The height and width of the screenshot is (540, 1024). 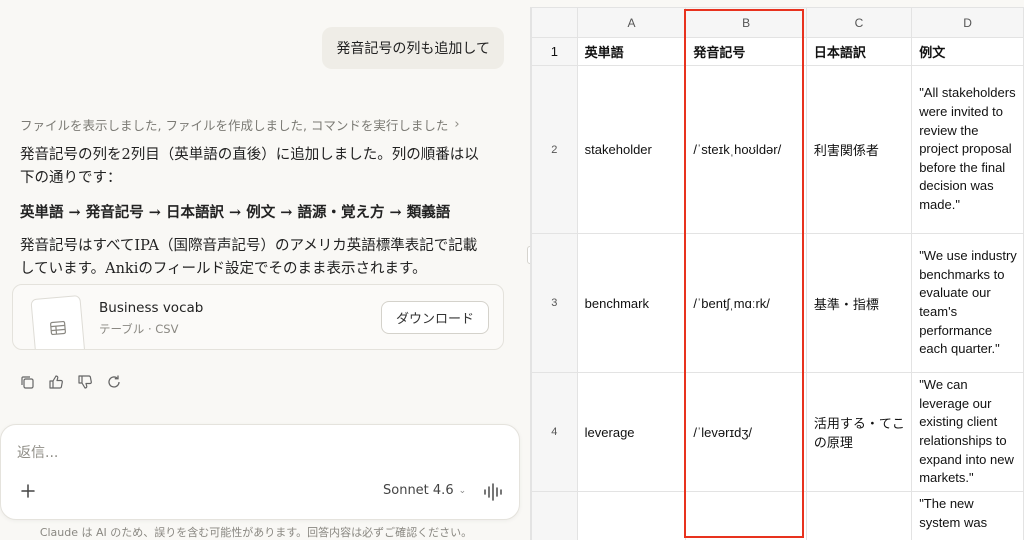 I want to click on table-row: "The new system was, so click(x=777, y=515).